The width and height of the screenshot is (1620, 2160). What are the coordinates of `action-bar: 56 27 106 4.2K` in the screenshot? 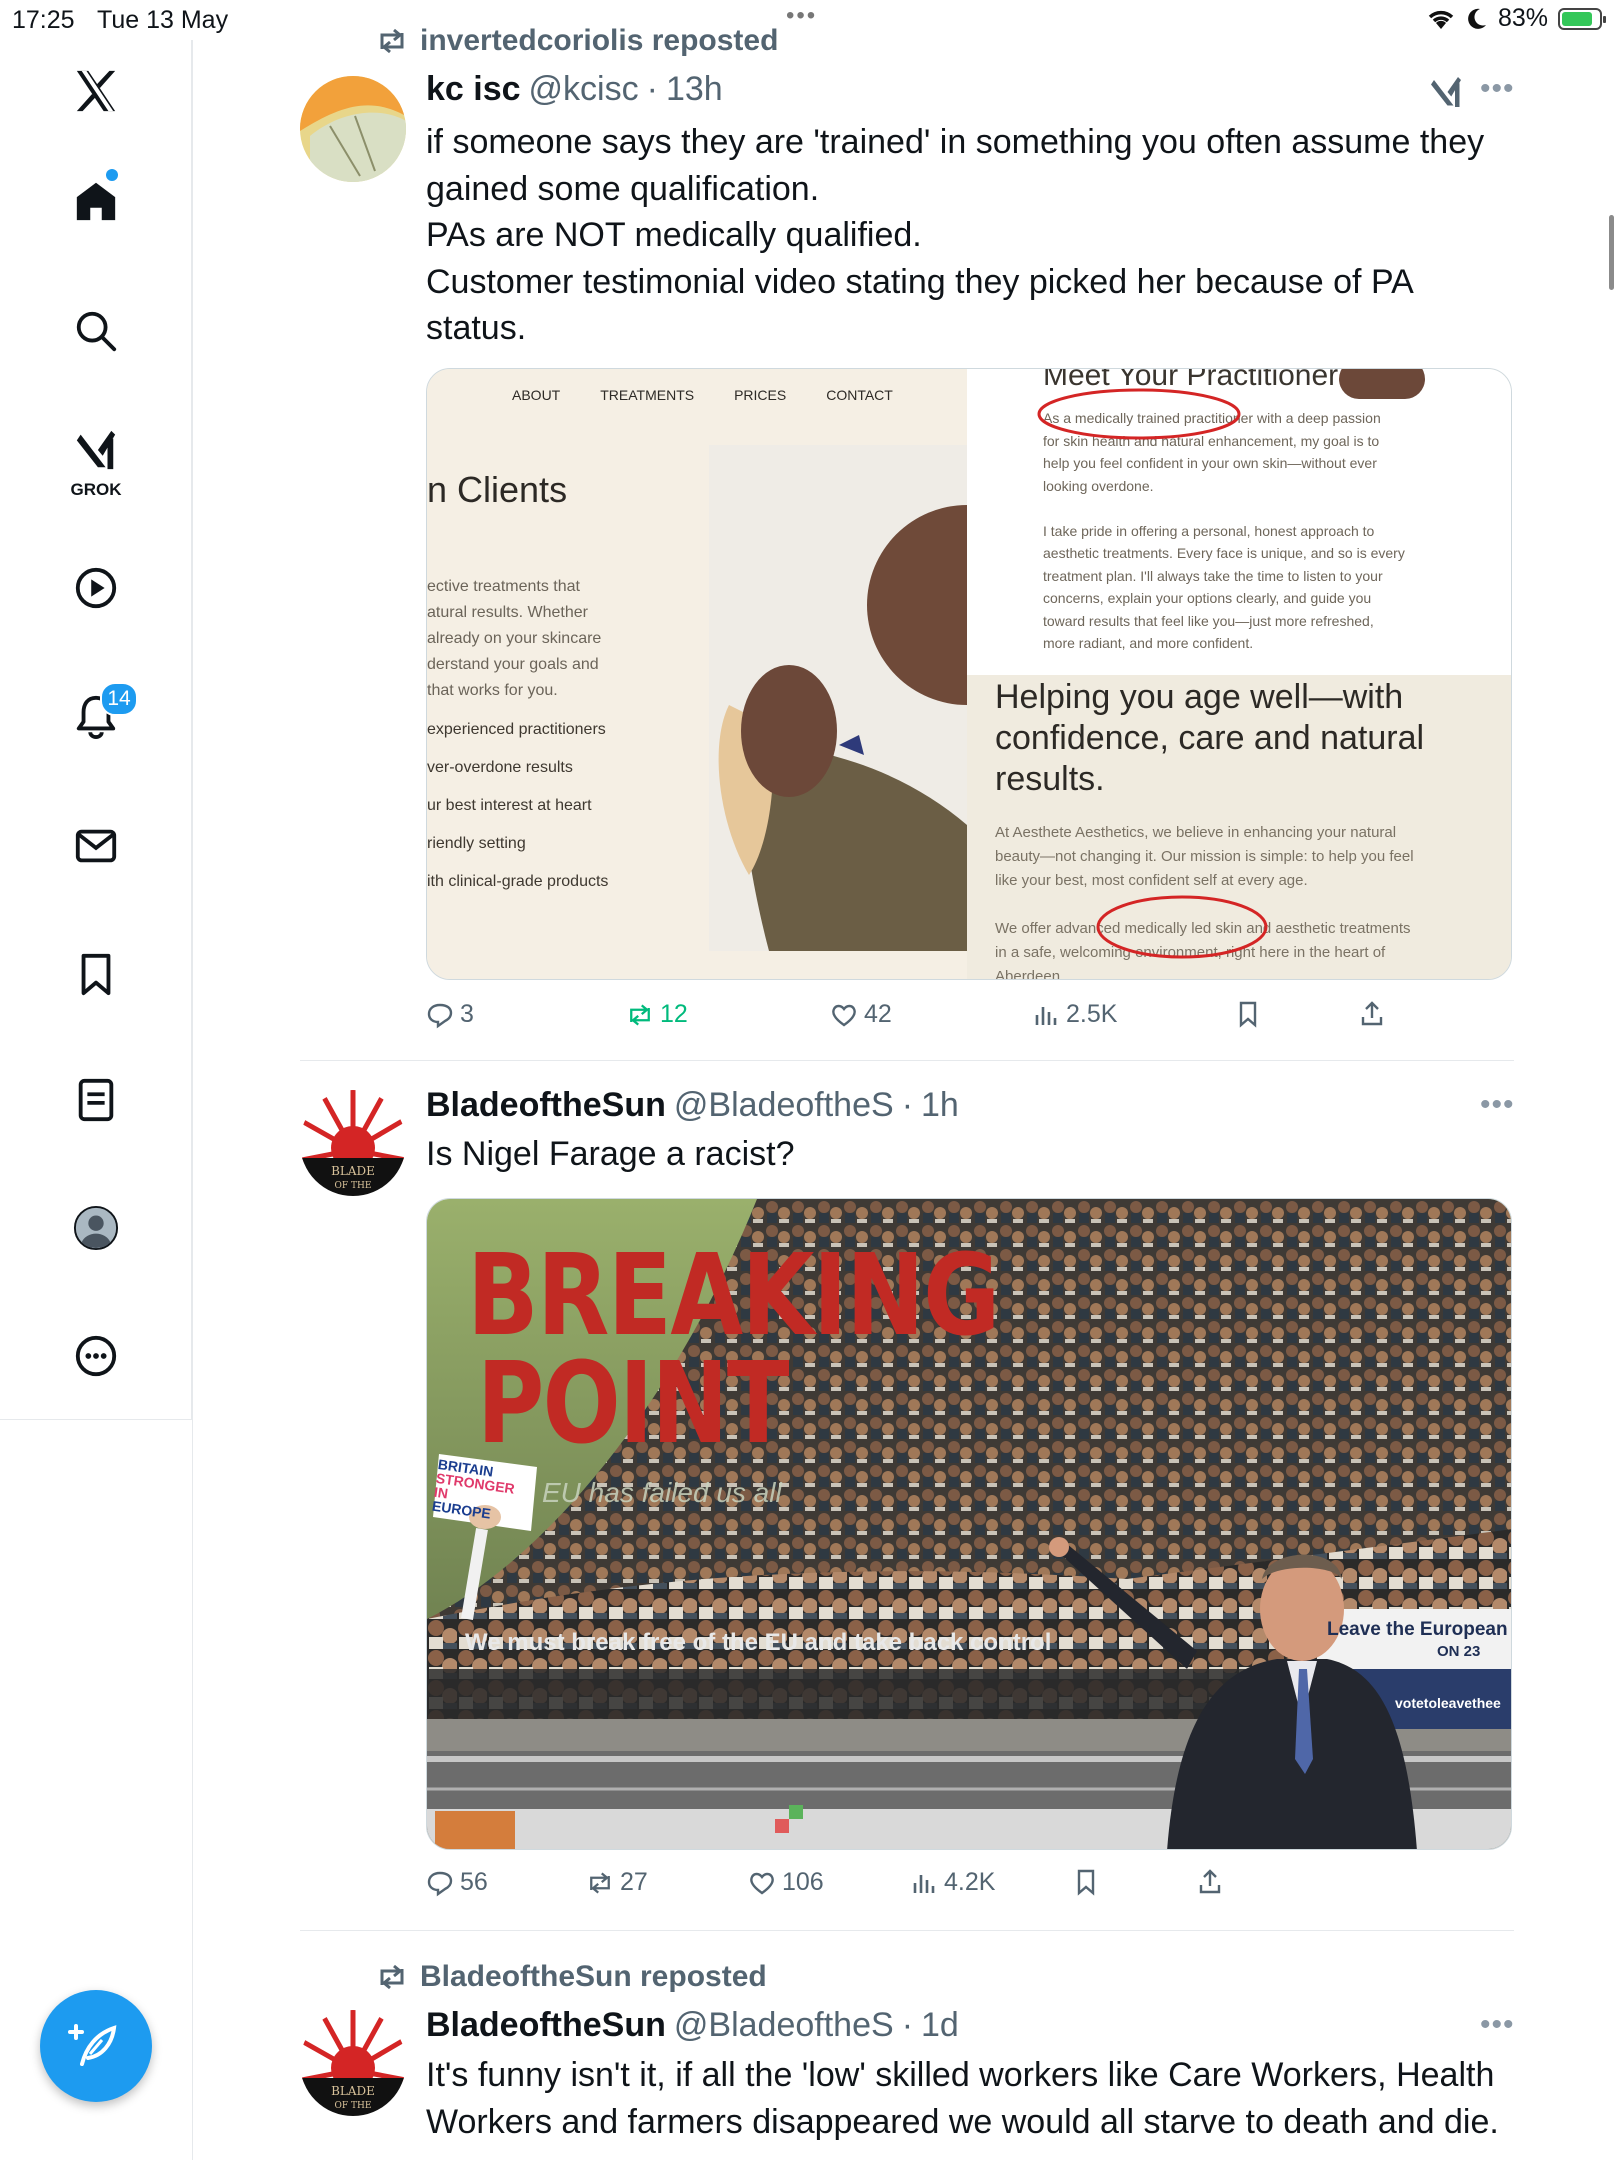 It's located at (926, 1888).